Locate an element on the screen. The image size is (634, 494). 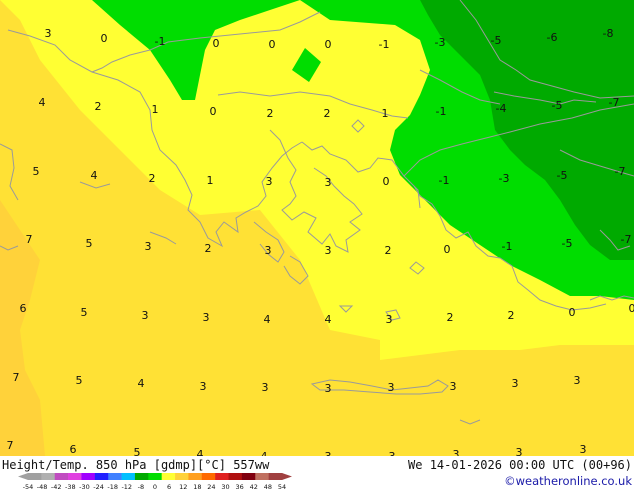
colorbar-tick-label: -8 is located at coordinates (141, 486).